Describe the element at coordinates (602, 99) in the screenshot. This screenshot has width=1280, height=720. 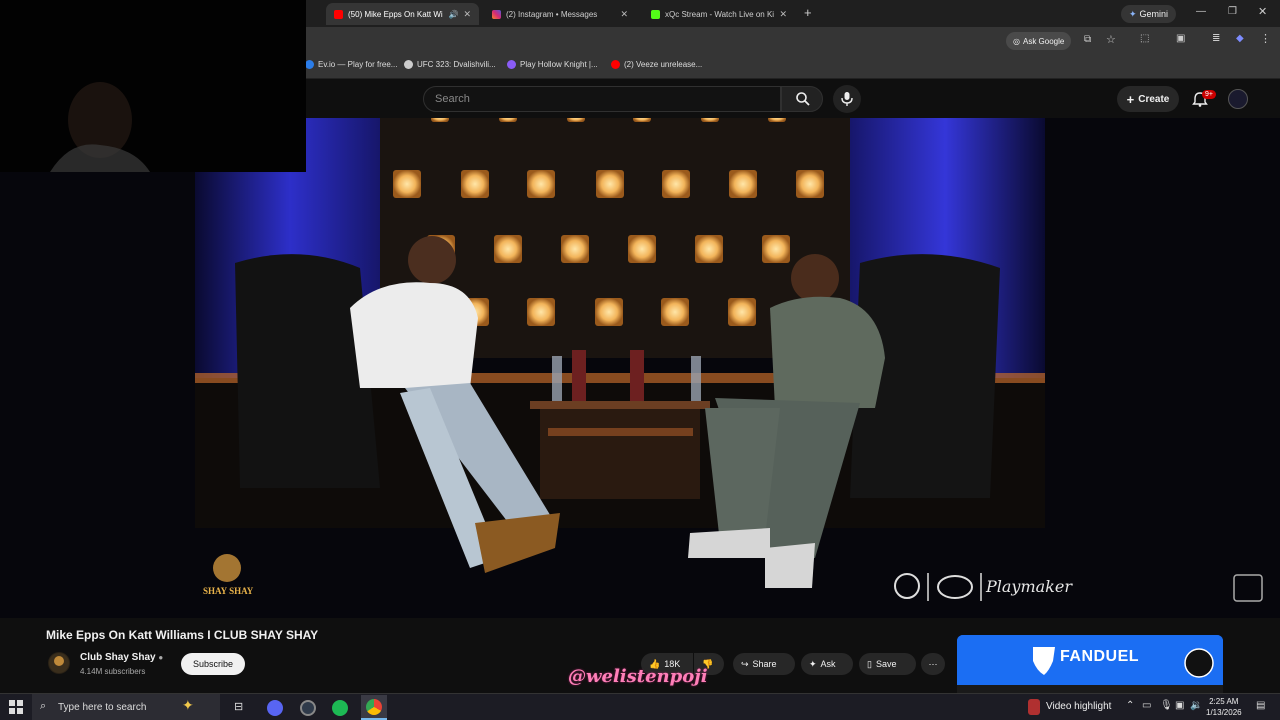
I see `search-input: Search` at that location.